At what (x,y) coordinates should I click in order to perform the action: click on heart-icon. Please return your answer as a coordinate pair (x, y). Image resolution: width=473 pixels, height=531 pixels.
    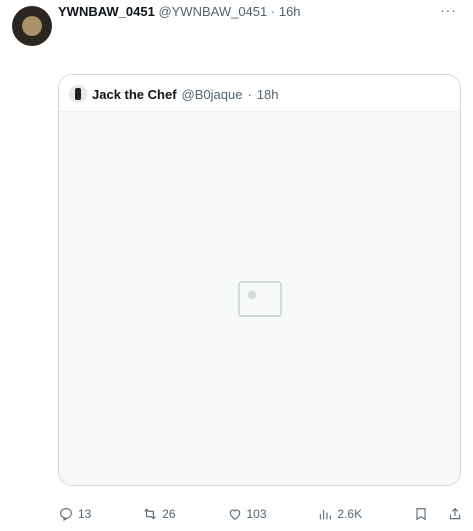
    Looking at the image, I should click on (234, 514).